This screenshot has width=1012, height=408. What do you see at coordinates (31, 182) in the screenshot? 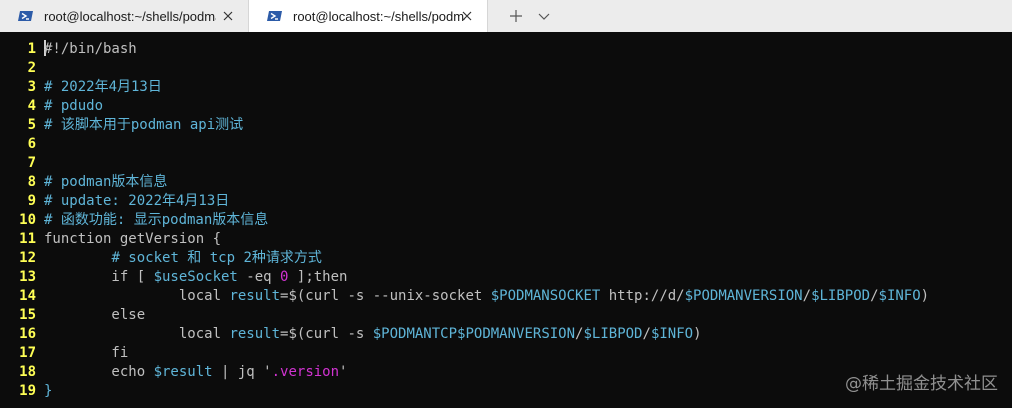
I see `line-number: 8` at bounding box center [31, 182].